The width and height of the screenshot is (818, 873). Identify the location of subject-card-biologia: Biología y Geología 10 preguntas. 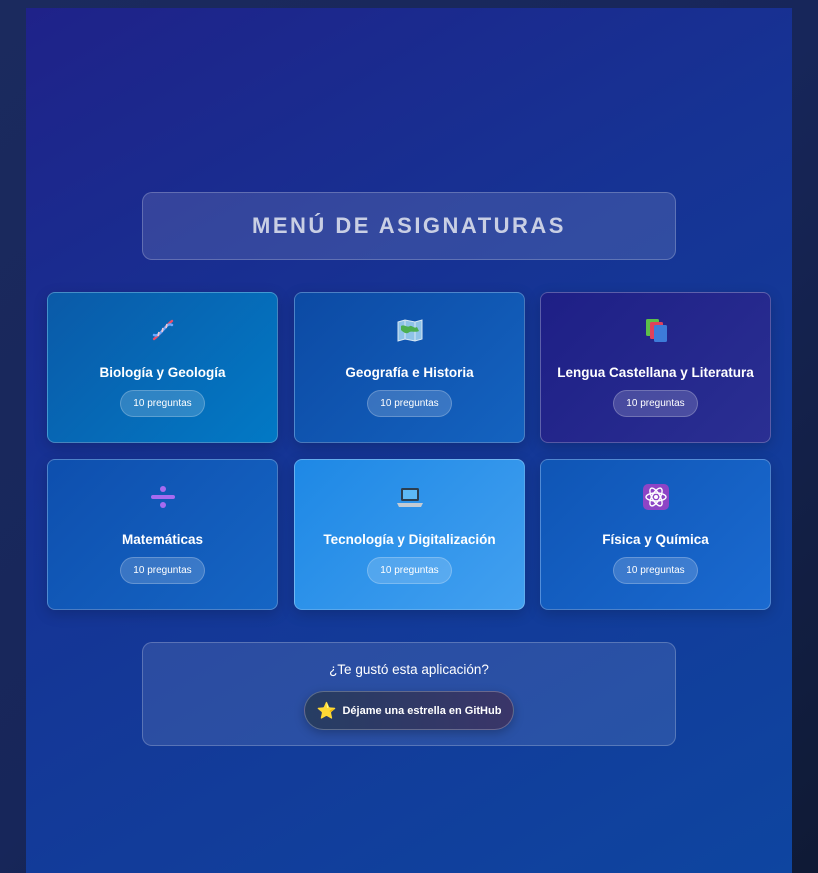
(162, 367).